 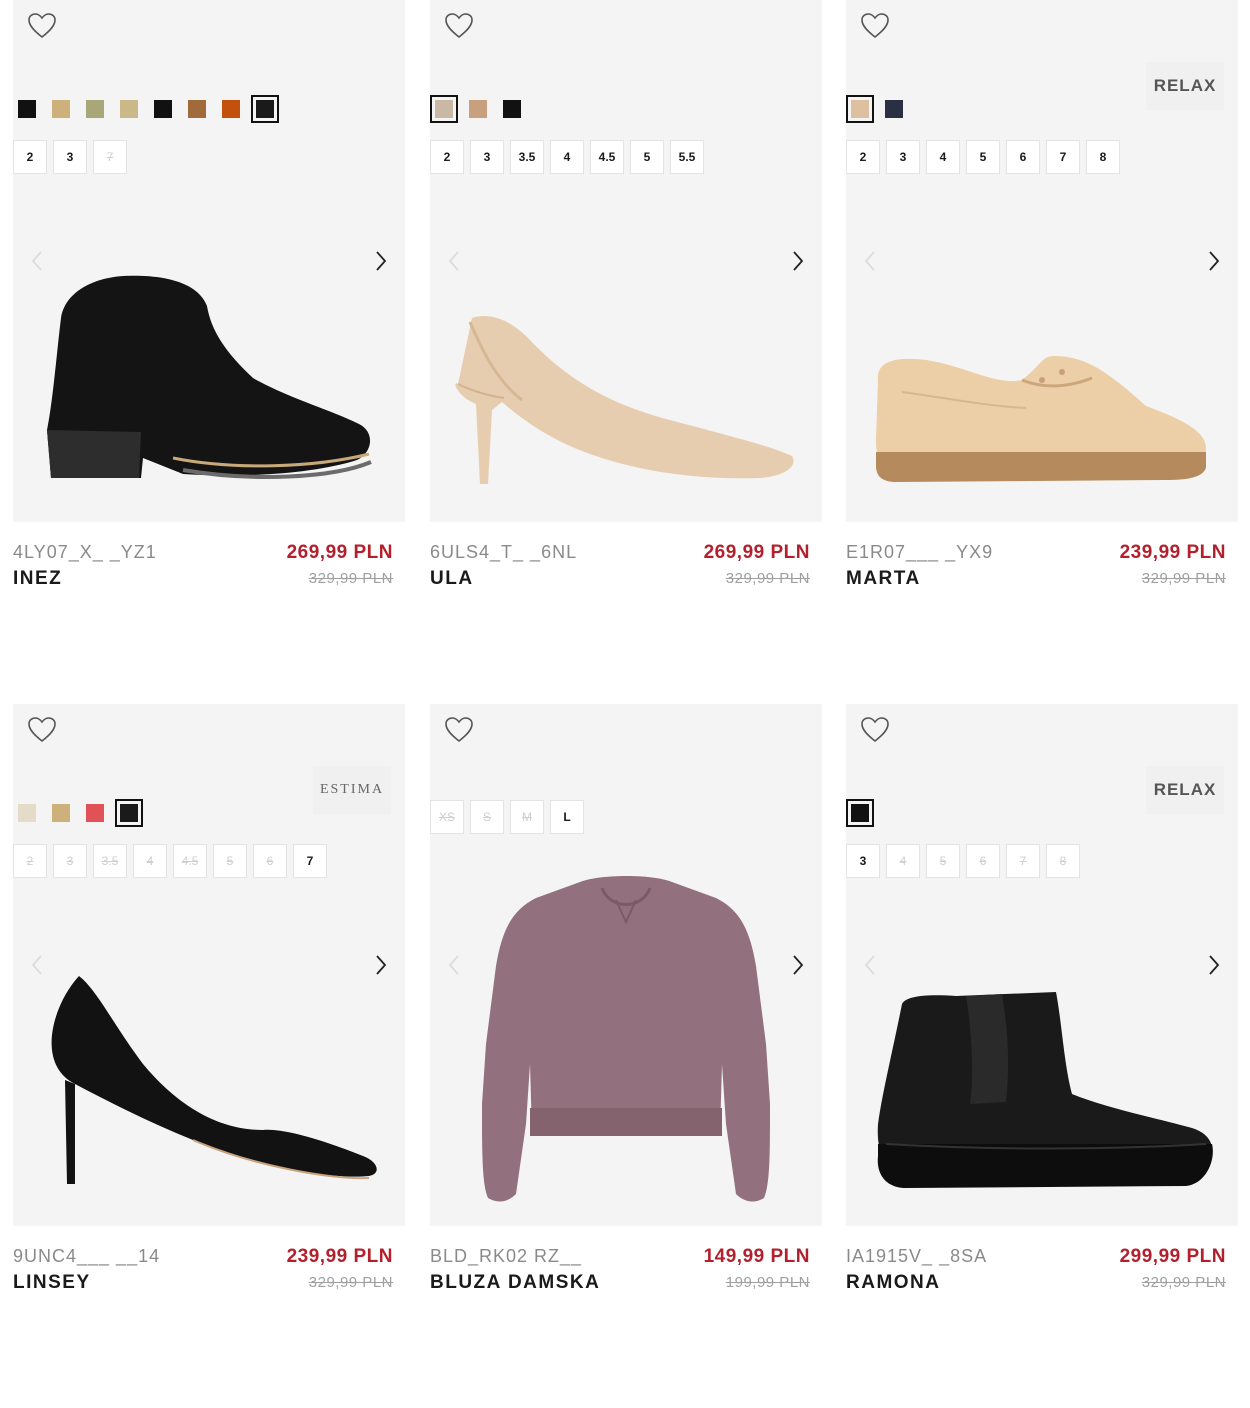 I want to click on product-sku: BLD_RK02 RZ__, so click(x=506, y=1256).